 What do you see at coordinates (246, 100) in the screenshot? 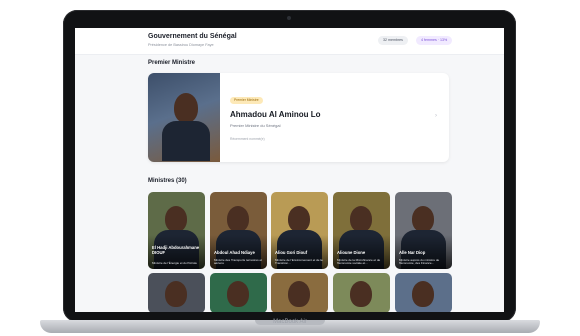
I see `pm-role-badge: Premier Ministre` at bounding box center [246, 100].